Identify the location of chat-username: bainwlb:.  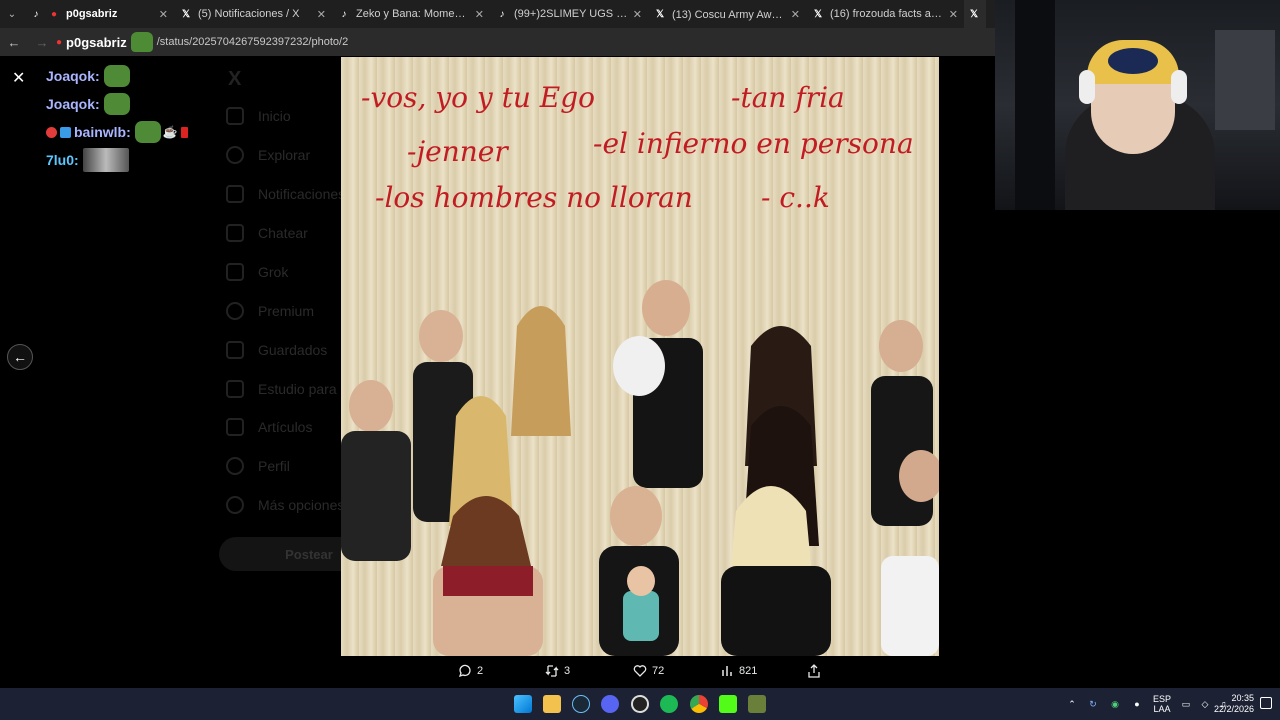
(102, 132).